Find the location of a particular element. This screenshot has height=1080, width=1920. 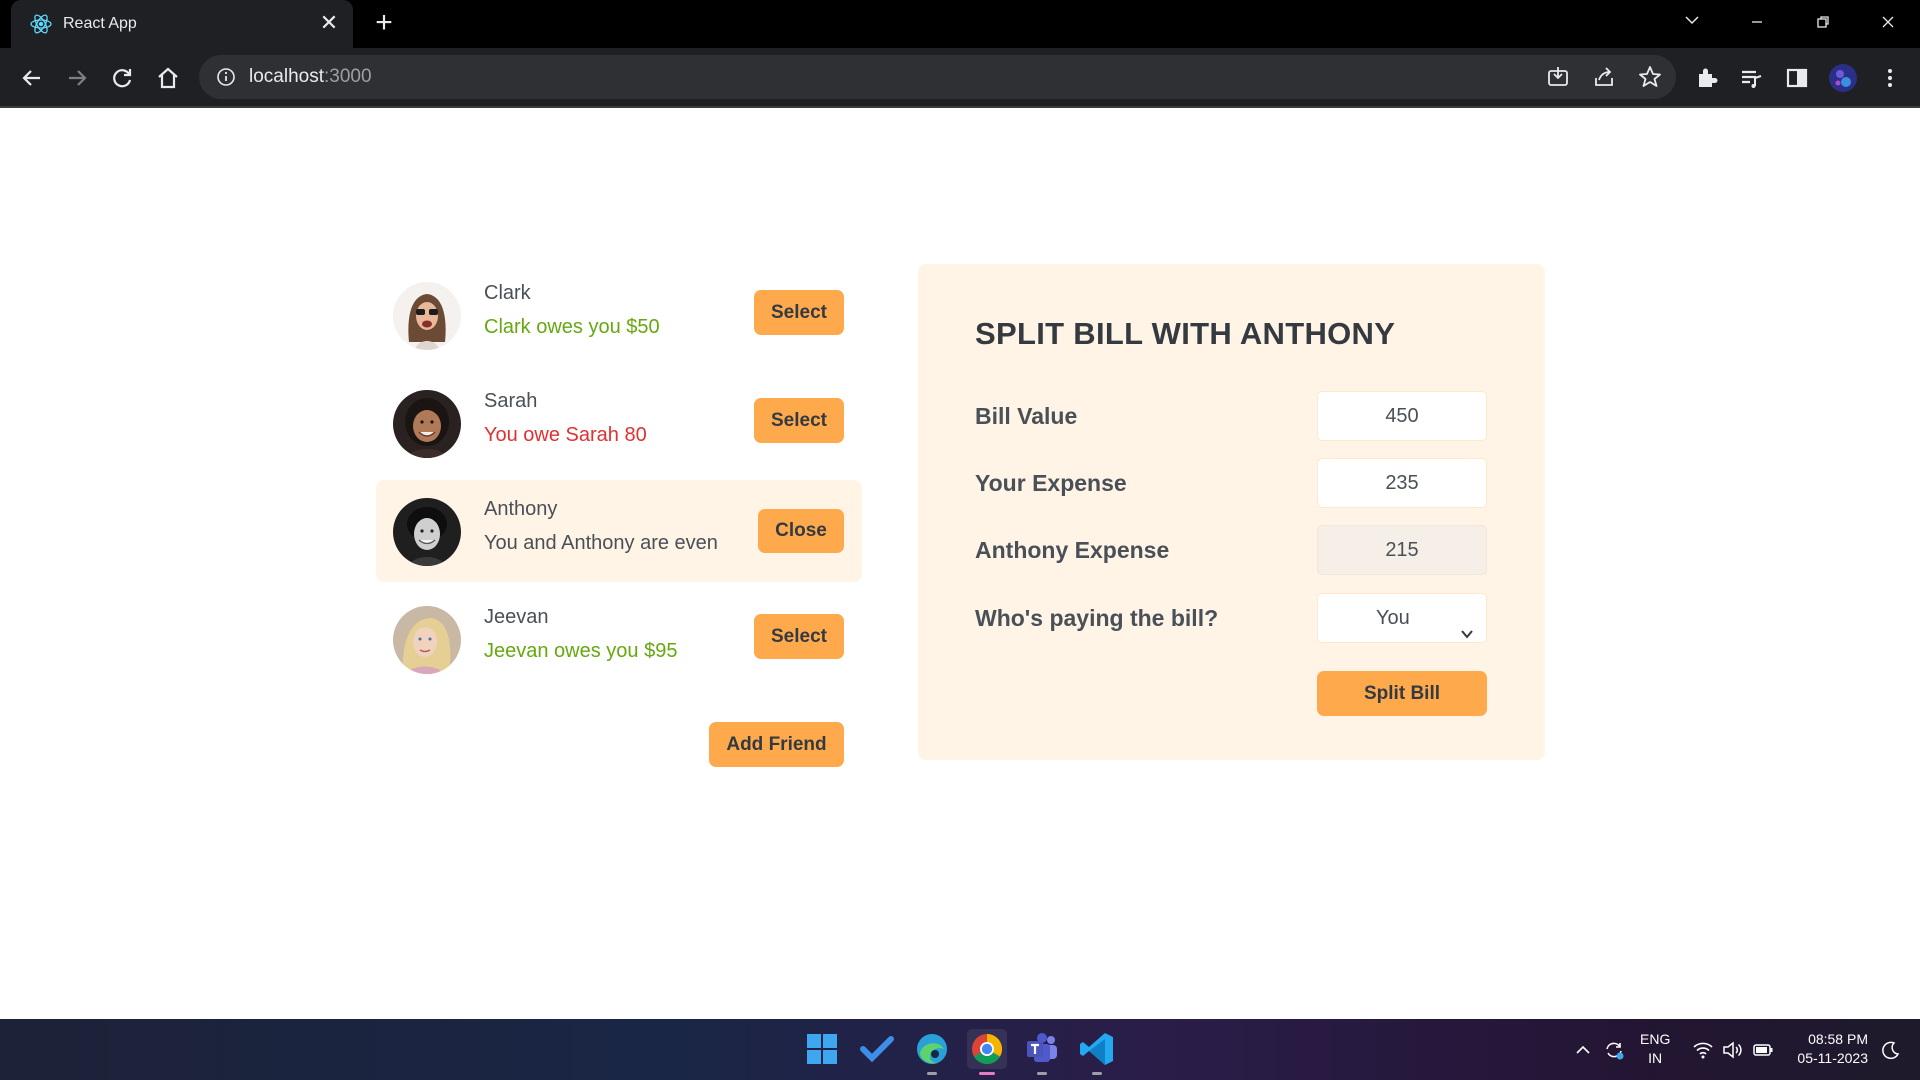

friend-balance: You and Anthony are even is located at coordinates (601, 543).